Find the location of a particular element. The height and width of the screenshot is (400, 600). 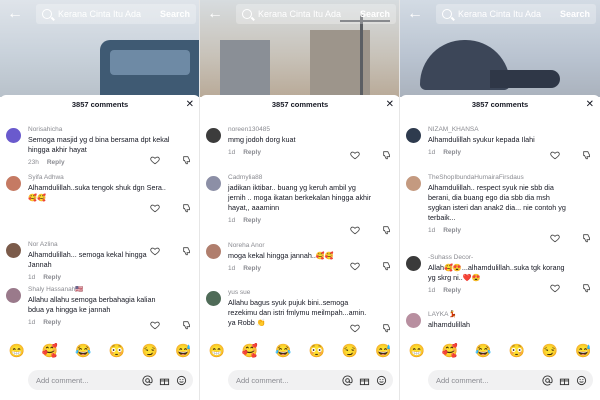

comment-username: noreen130485 is located at coordinates (300, 129).